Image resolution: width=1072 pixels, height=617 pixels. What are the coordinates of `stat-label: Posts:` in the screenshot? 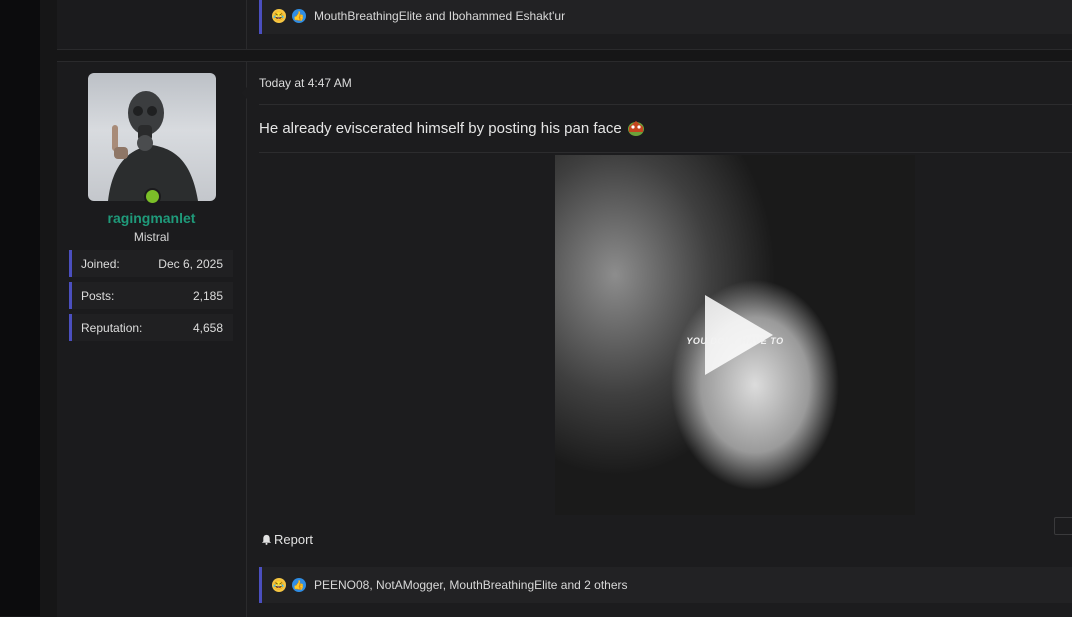 It's located at (98, 295).